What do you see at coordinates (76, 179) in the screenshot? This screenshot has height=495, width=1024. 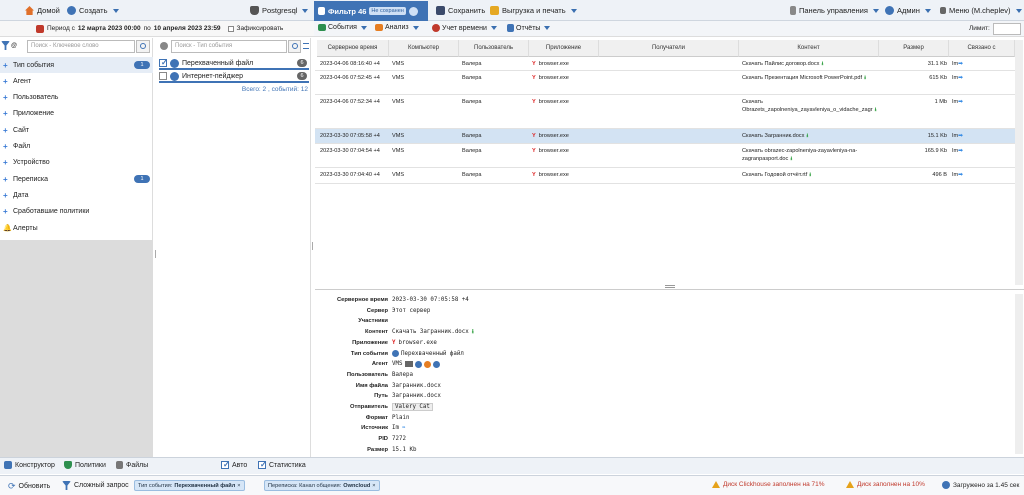 I see `sidebar-item: + Переписка 1` at bounding box center [76, 179].